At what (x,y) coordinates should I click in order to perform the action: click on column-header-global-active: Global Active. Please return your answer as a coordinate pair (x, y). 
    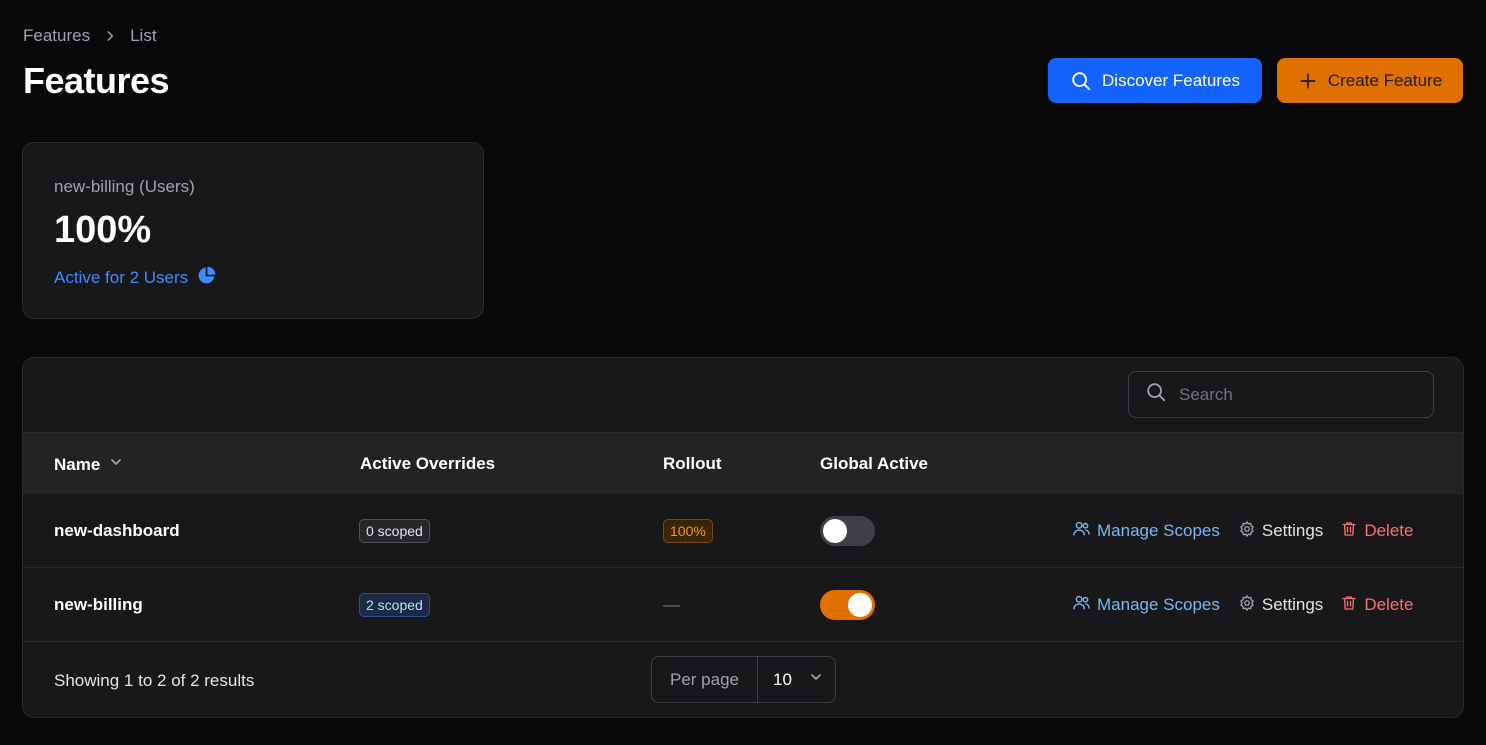
    Looking at the image, I should click on (874, 463).